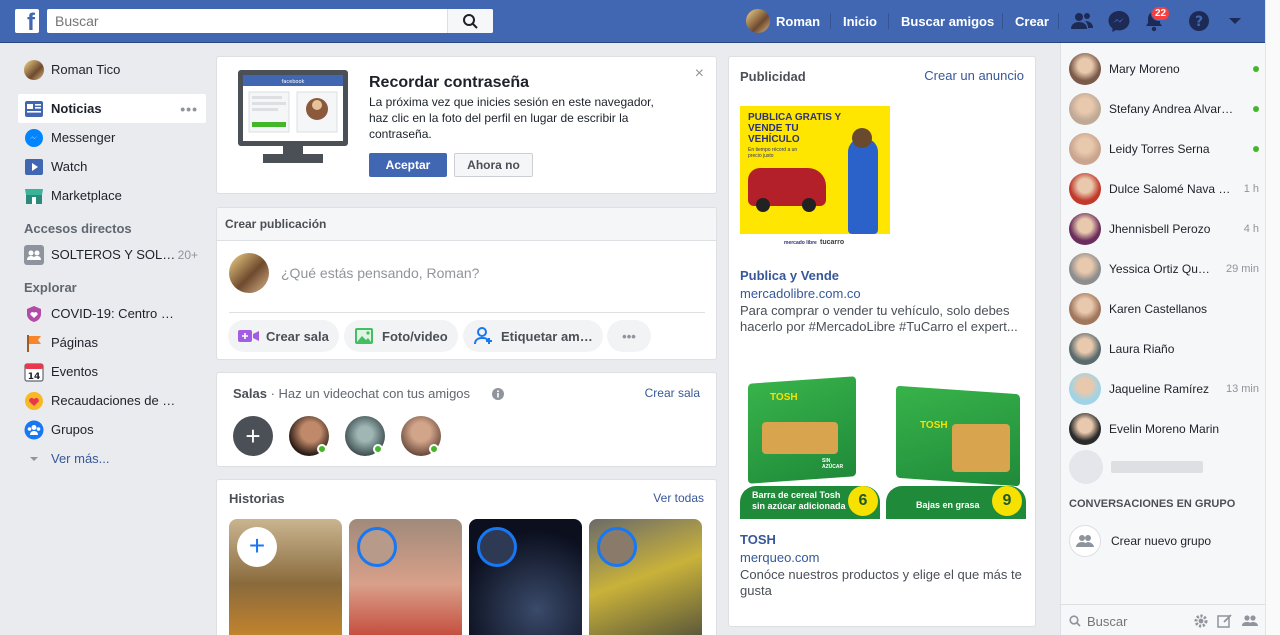 Image resolution: width=1280 pixels, height=635 pixels. I want to click on home-link: Inicio, so click(860, 21).